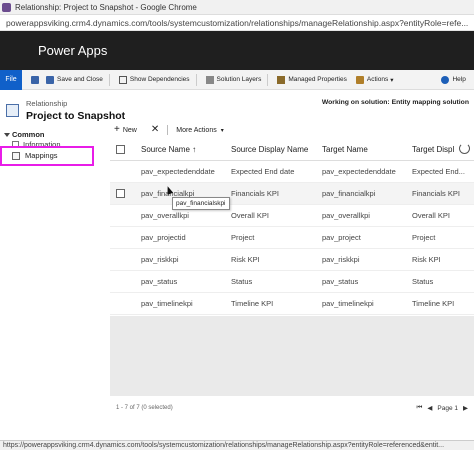  I want to click on cell-target-name: pav_expectedenddate, so click(359, 171).